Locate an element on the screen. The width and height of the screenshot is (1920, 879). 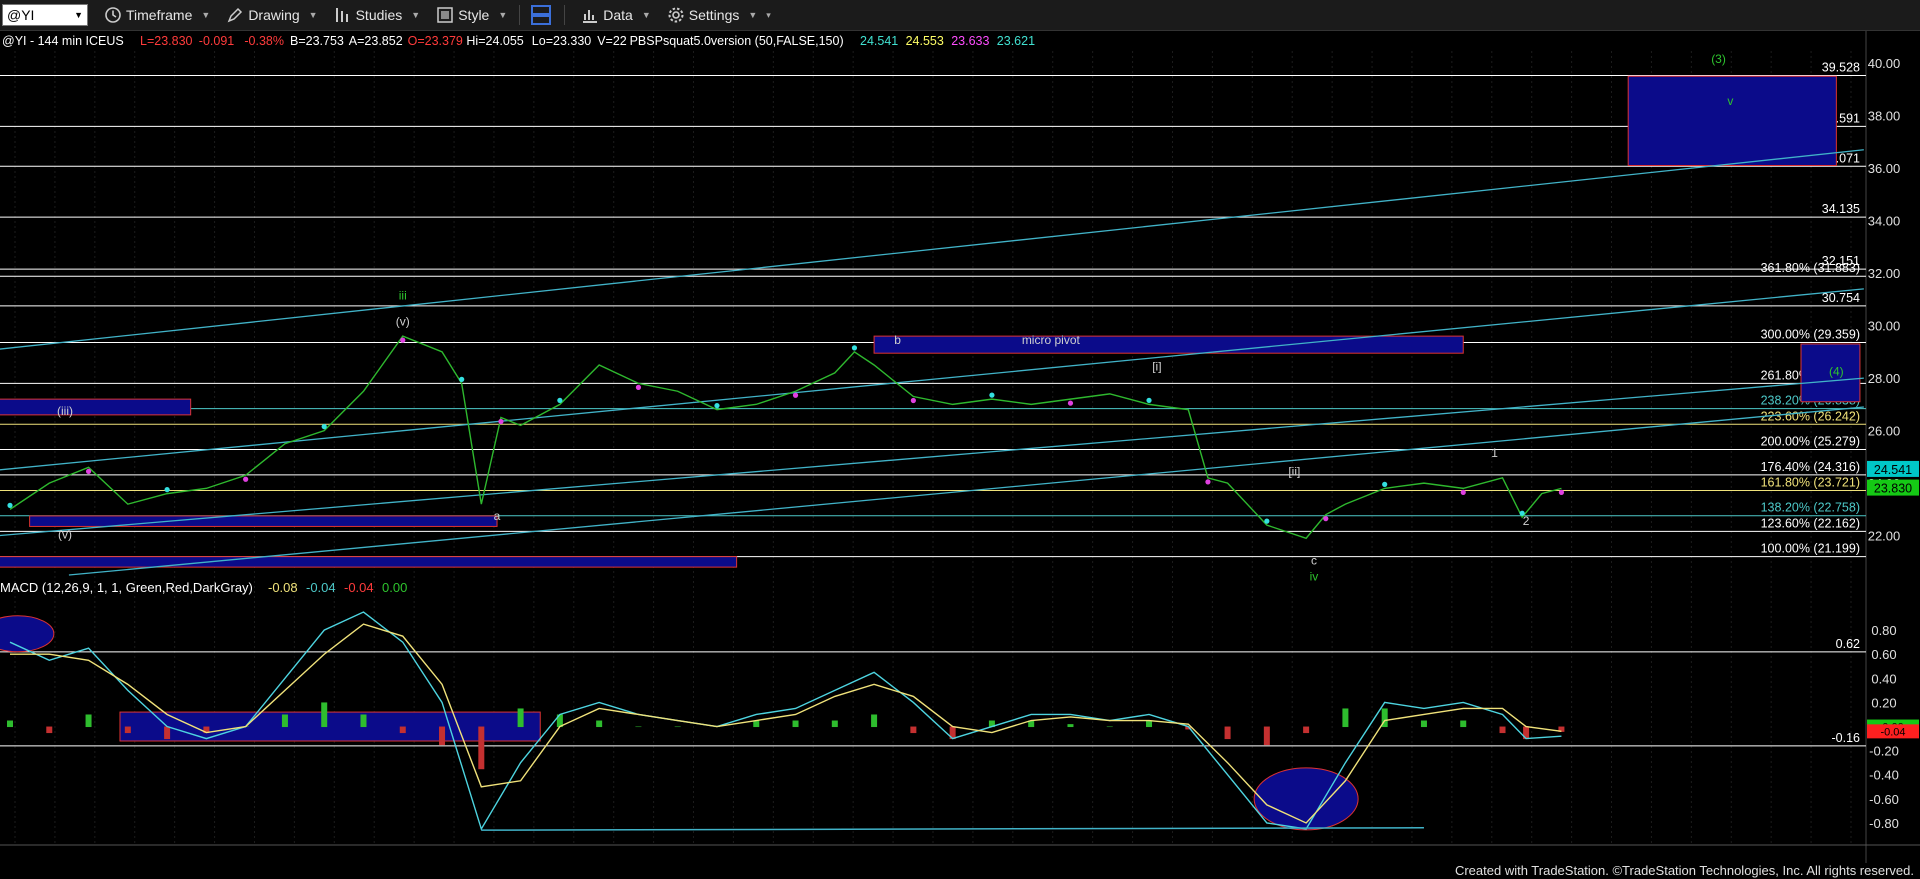
y-tick-label: 34.00 is located at coordinates (1884, 221).